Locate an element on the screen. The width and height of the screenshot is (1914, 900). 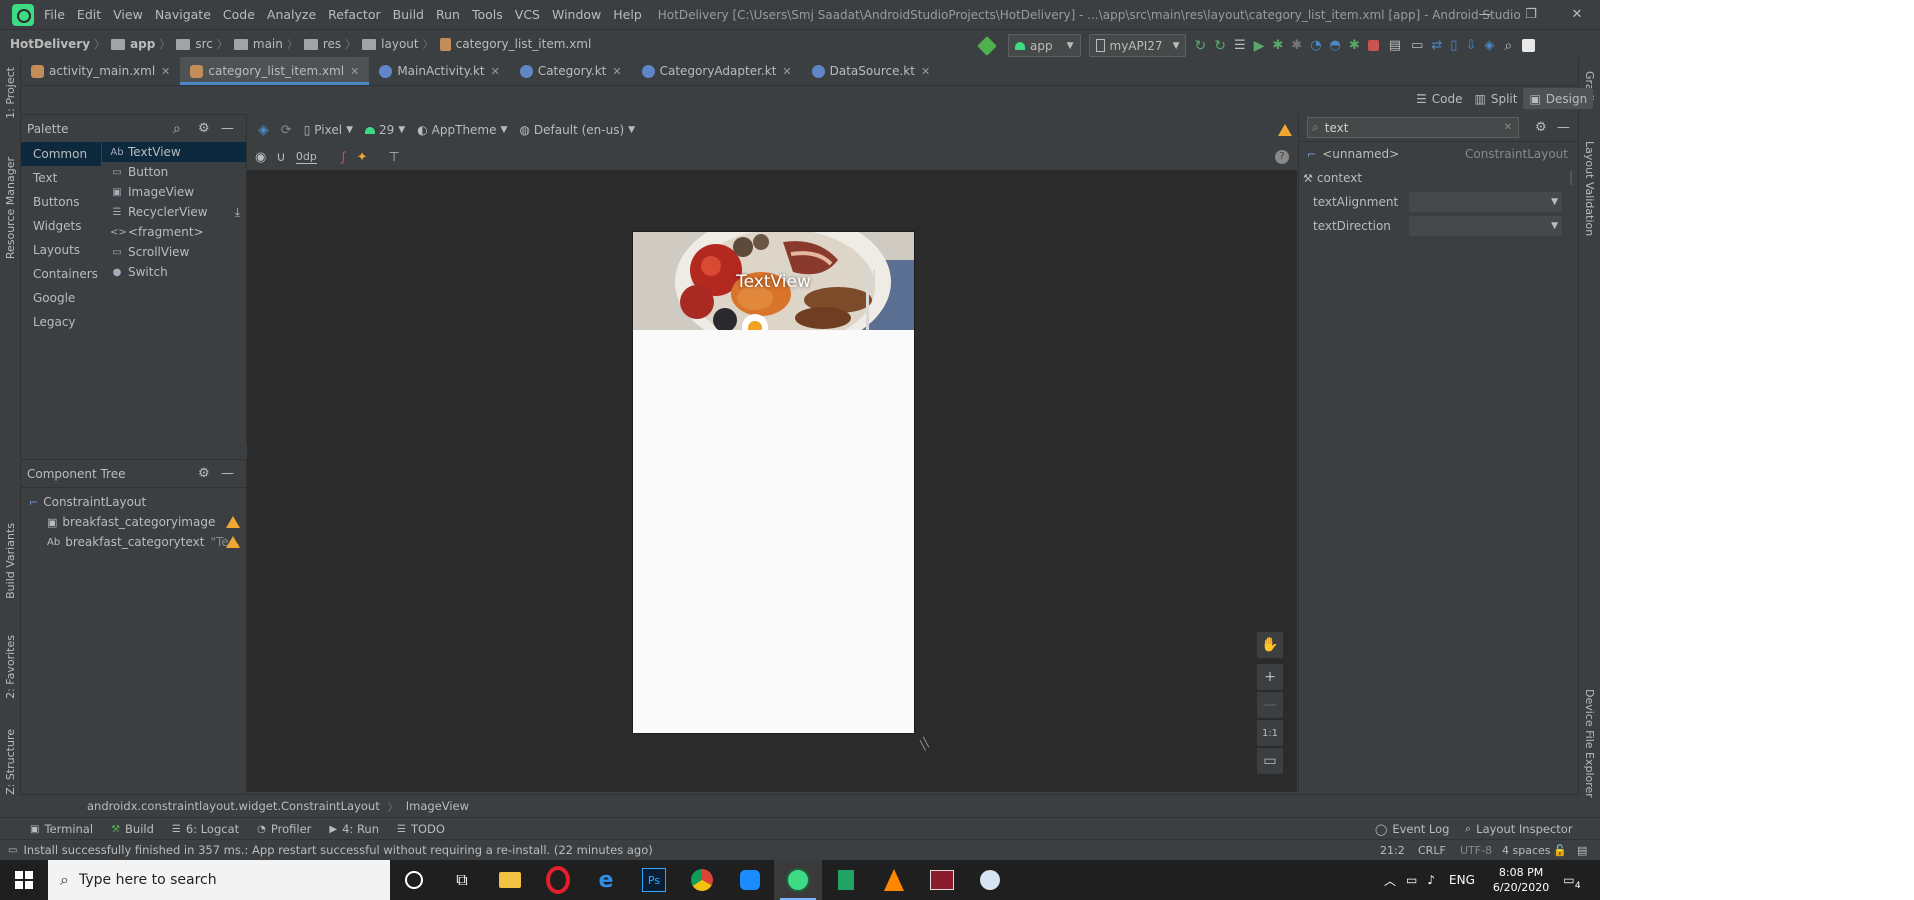
profiler-tab: ◔ Profiler is located at coordinates (284, 829).